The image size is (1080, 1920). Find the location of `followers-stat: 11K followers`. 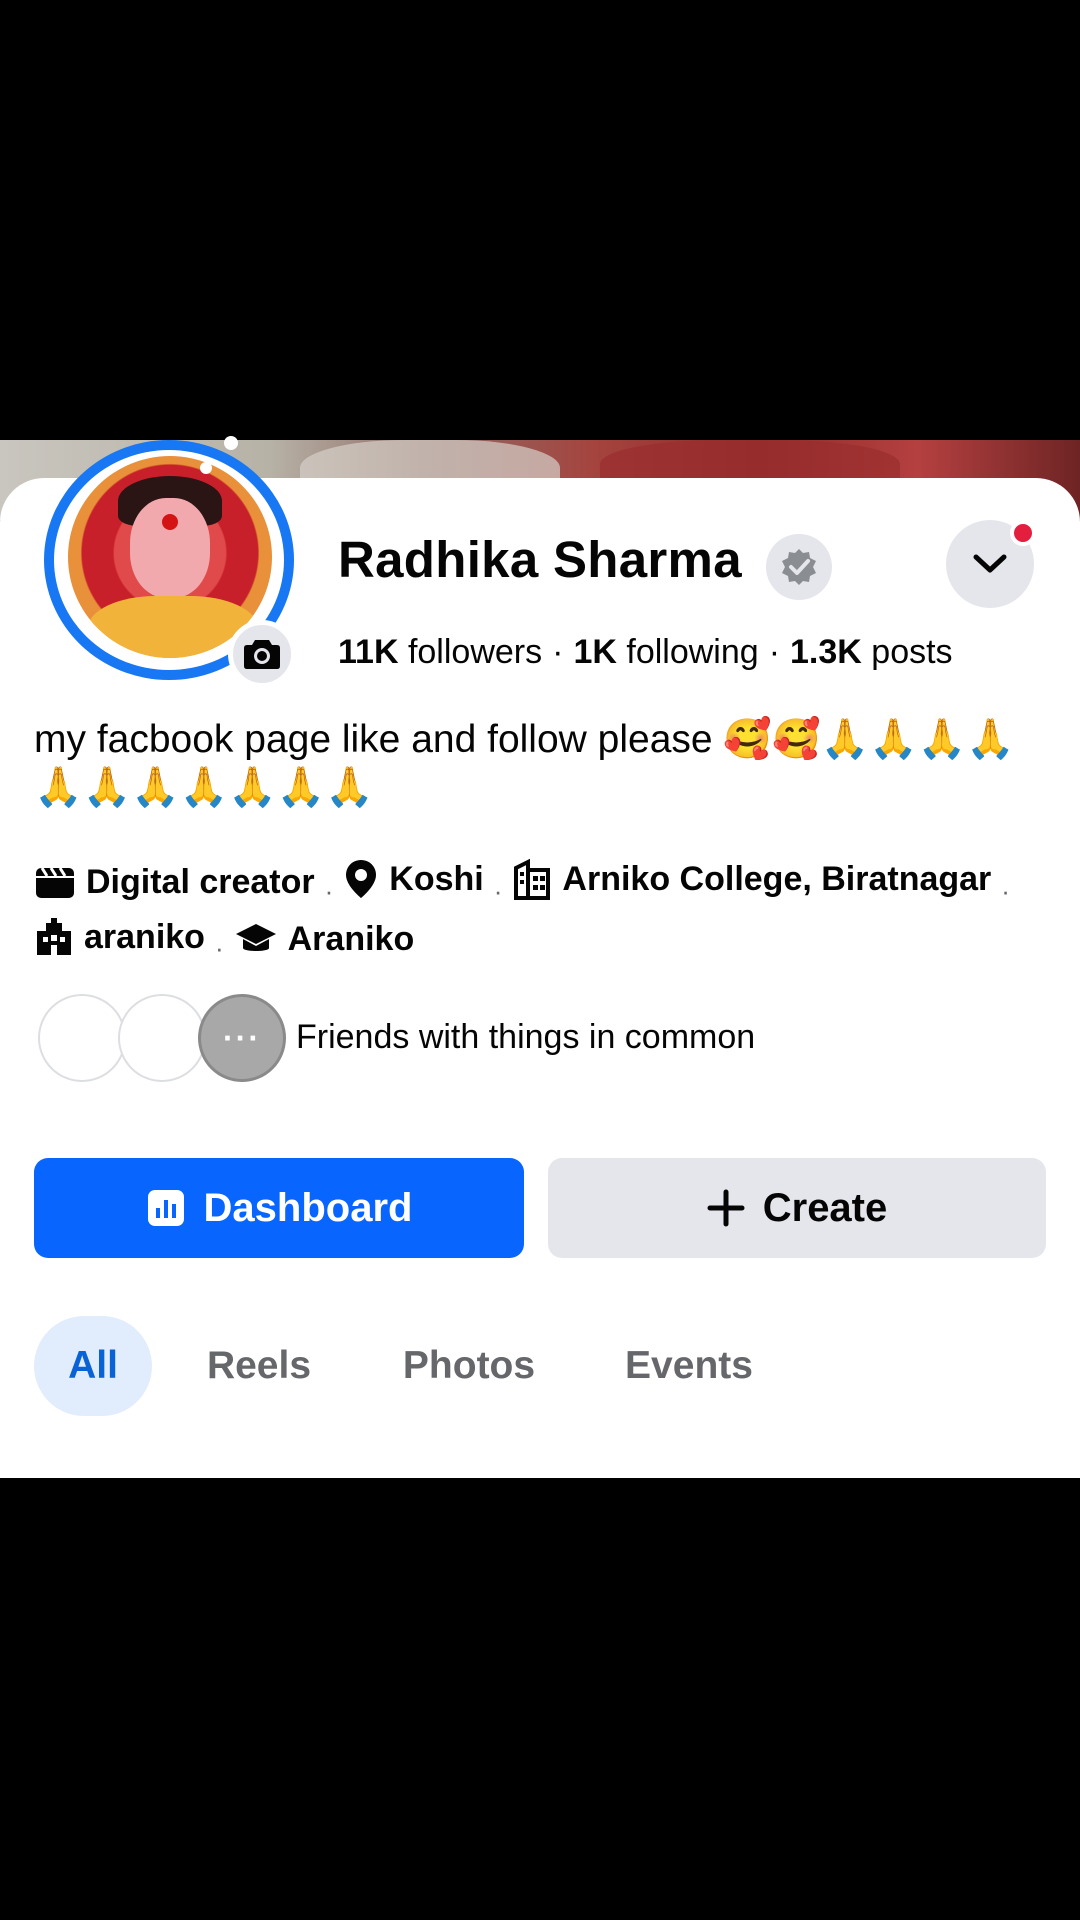

followers-stat: 11K followers is located at coordinates (440, 652).